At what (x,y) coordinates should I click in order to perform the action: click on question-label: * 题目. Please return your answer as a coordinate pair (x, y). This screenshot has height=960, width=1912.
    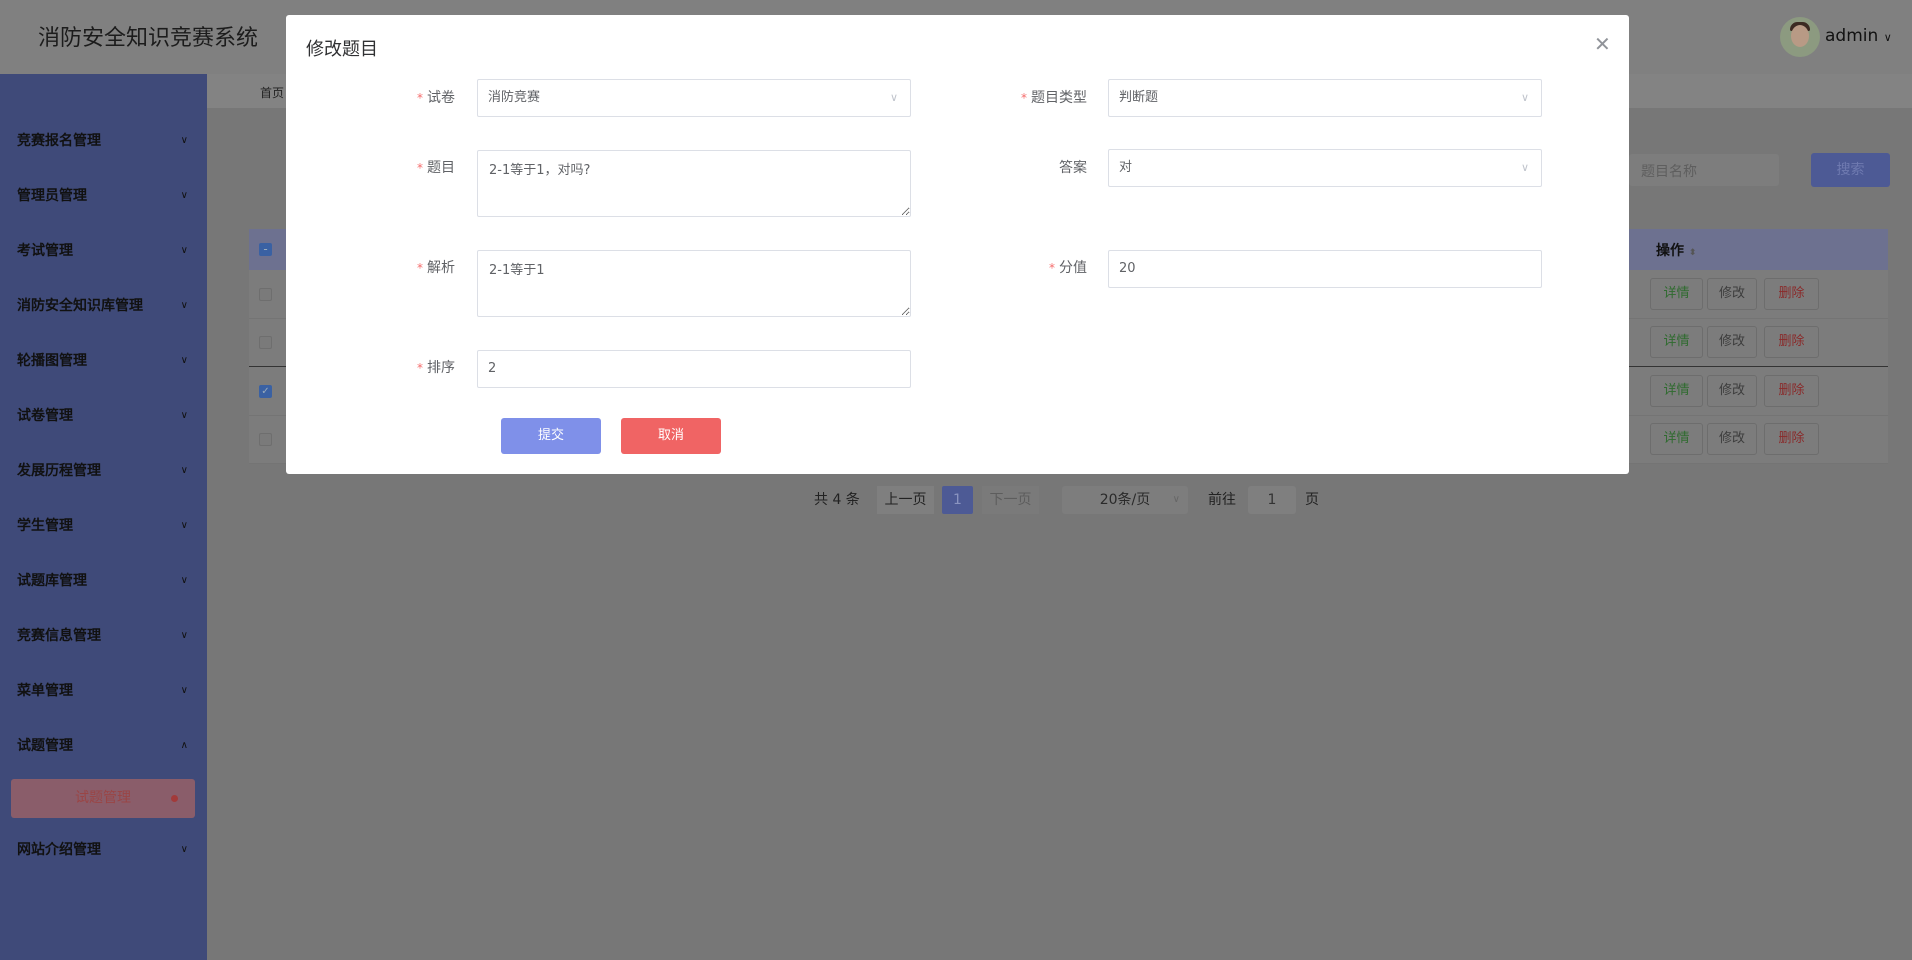
    Looking at the image, I should click on (436, 168).